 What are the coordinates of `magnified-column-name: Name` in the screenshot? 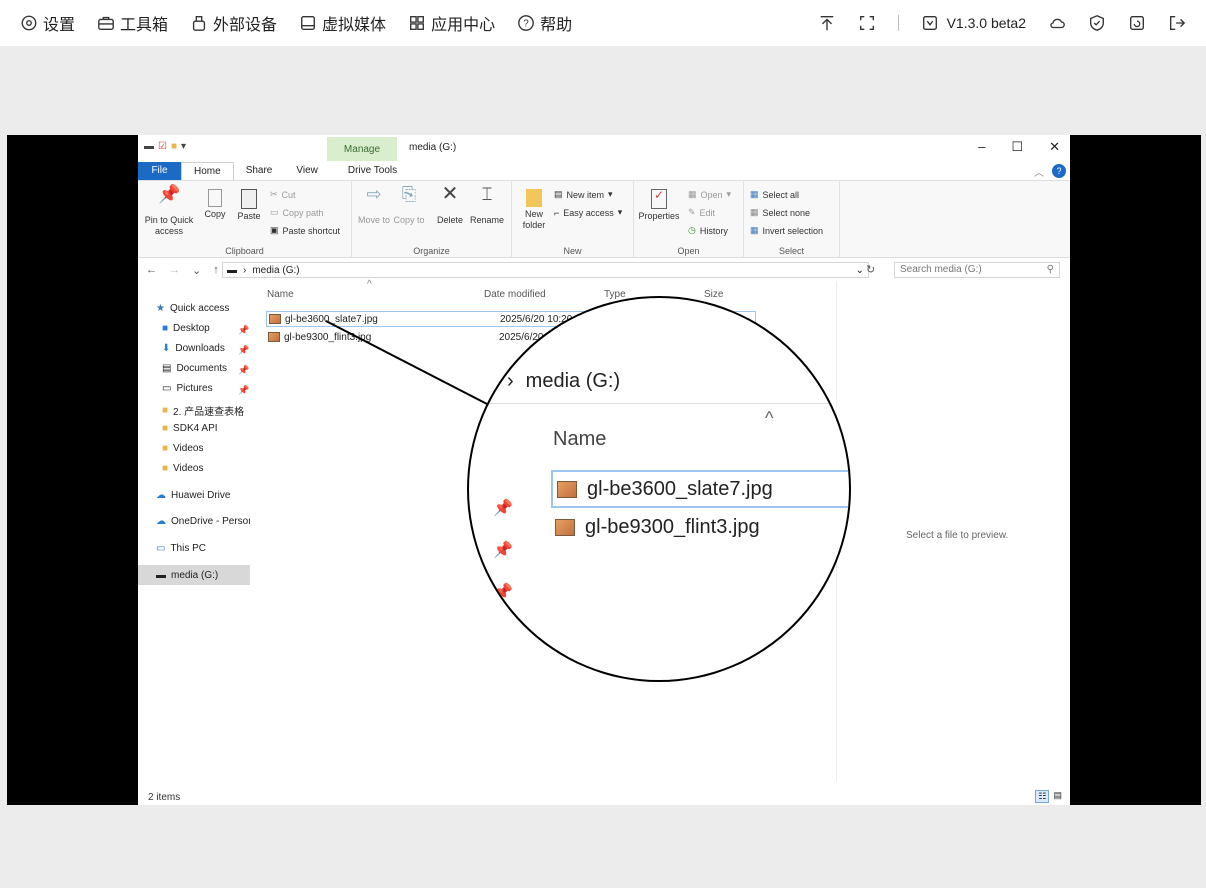 It's located at (580, 439).